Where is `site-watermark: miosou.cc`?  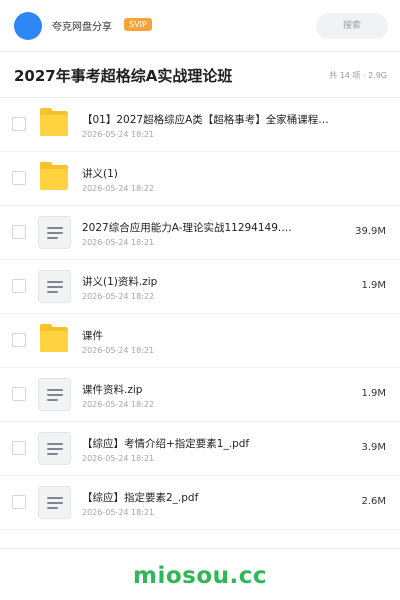
site-watermark: miosou.cc is located at coordinates (200, 576).